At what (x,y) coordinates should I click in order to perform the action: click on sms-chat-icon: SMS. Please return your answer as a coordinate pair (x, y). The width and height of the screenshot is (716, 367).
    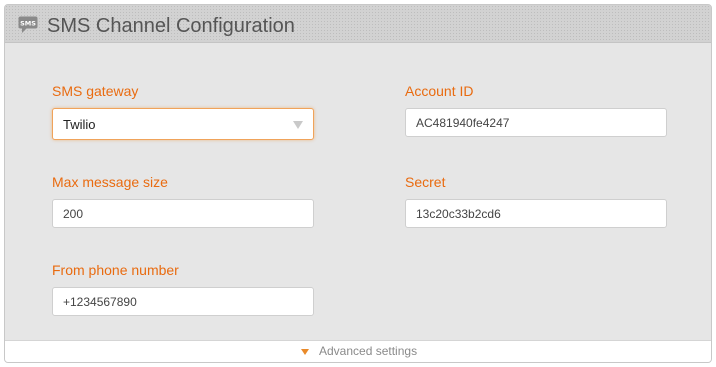
    Looking at the image, I should click on (28, 25).